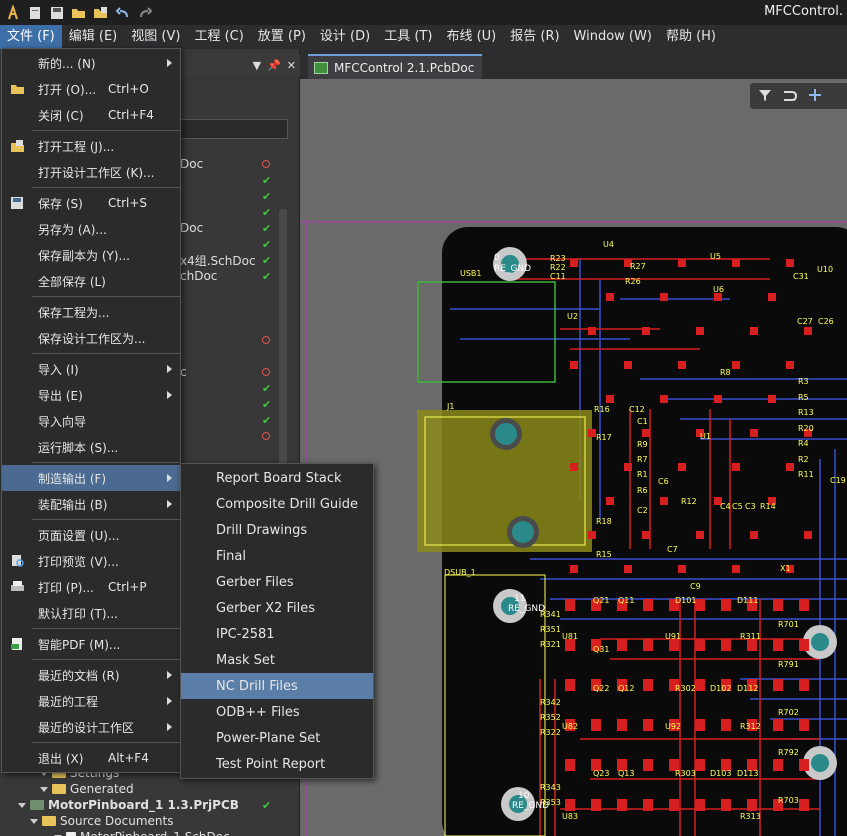 The height and width of the screenshot is (836, 847). What do you see at coordinates (91, 478) in the screenshot?
I see `file-menu-item-20: 制造输出 (F)` at bounding box center [91, 478].